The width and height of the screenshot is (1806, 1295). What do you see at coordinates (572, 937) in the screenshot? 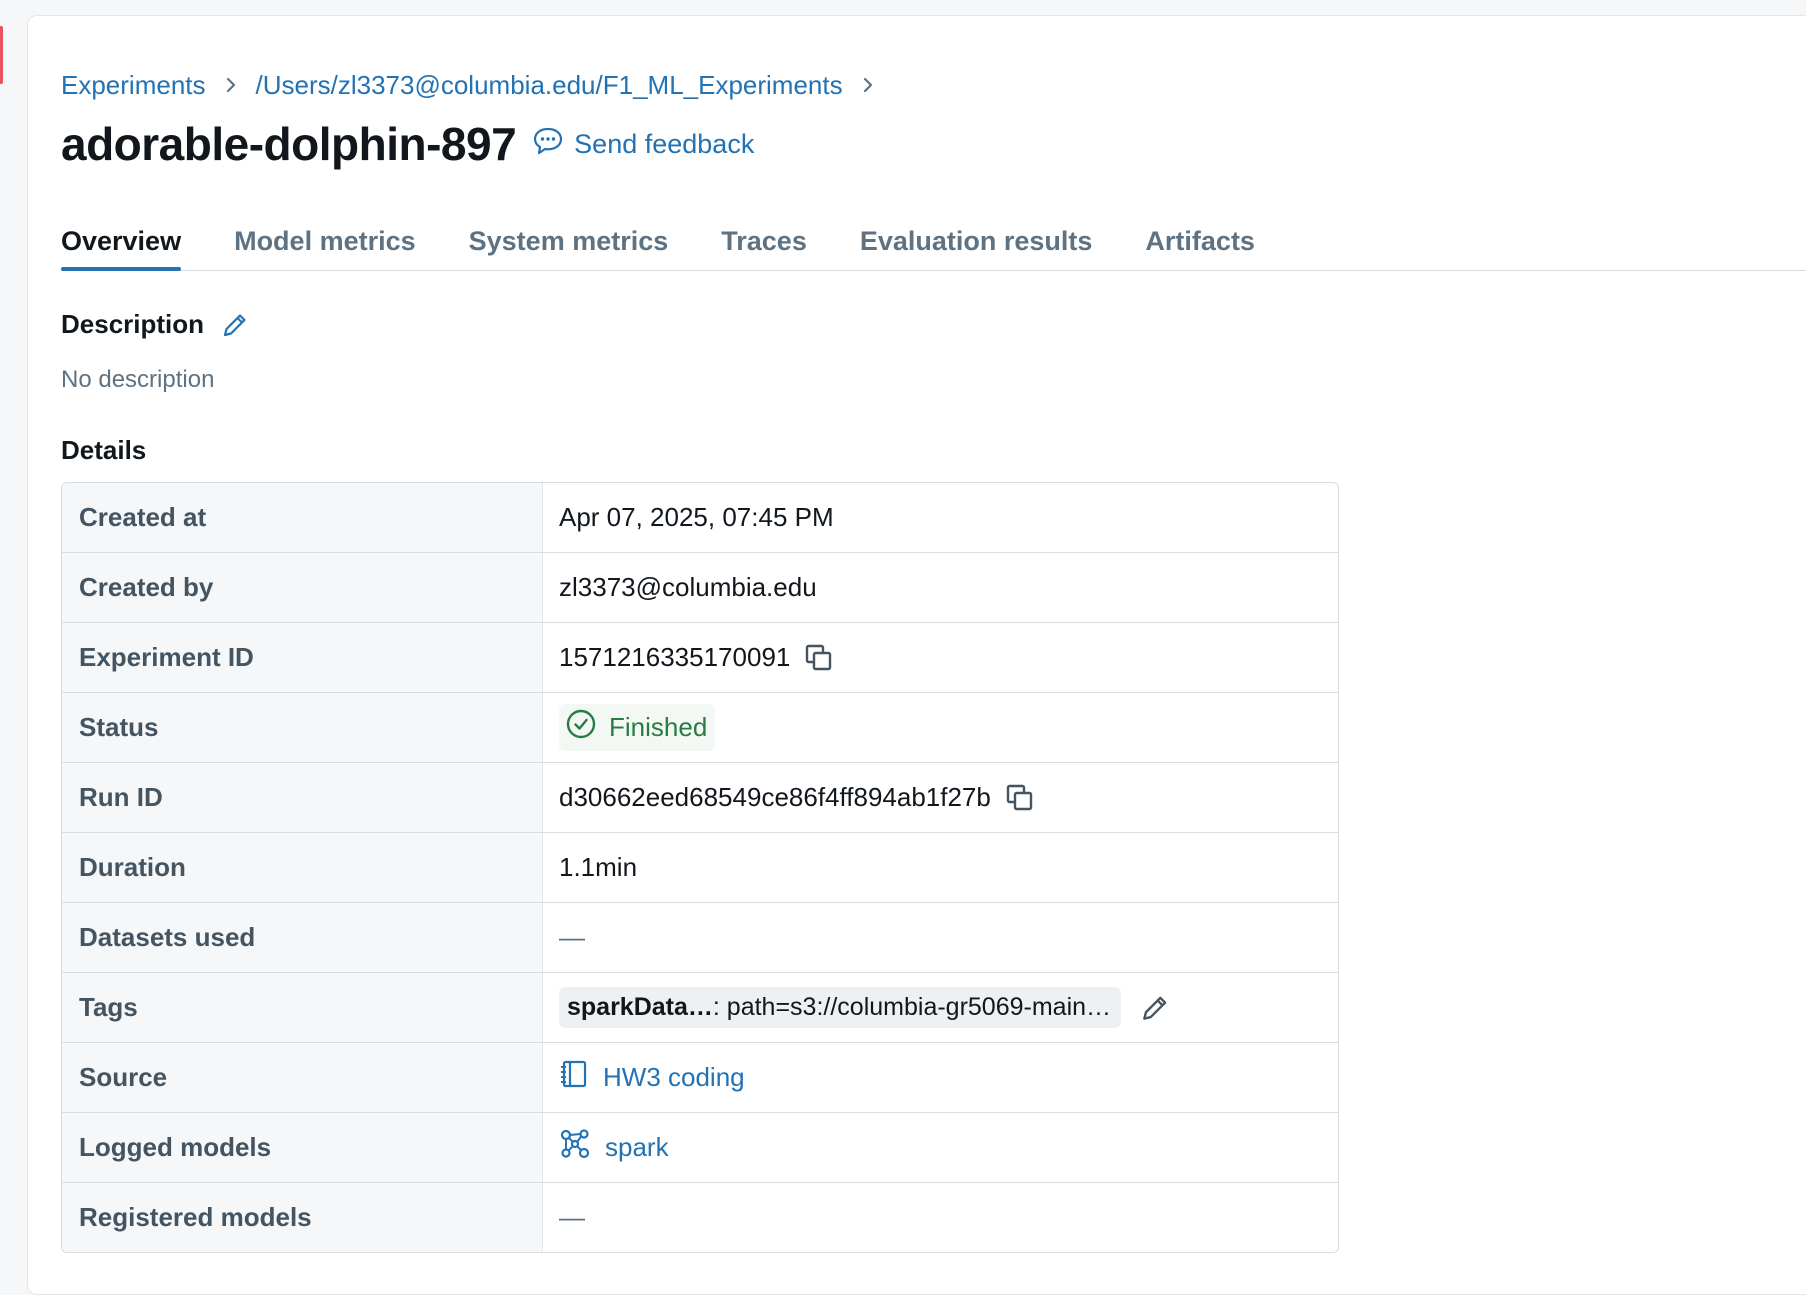
I see `datasets-used-value: —` at bounding box center [572, 937].